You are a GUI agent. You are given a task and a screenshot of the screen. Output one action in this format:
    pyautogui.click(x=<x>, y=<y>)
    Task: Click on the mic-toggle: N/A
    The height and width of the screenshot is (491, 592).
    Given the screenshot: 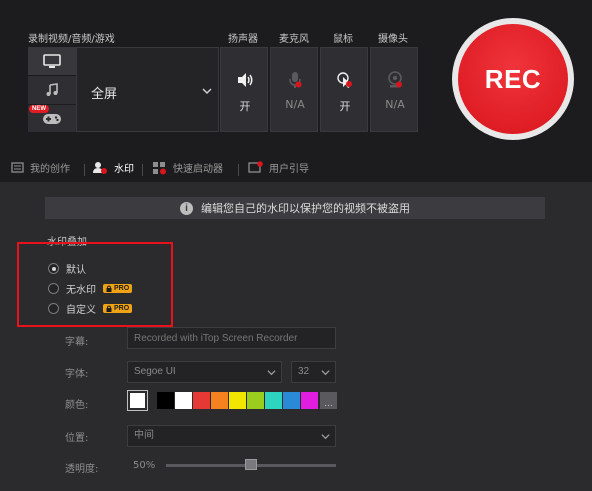 What is the action you would take?
    pyautogui.click(x=294, y=89)
    